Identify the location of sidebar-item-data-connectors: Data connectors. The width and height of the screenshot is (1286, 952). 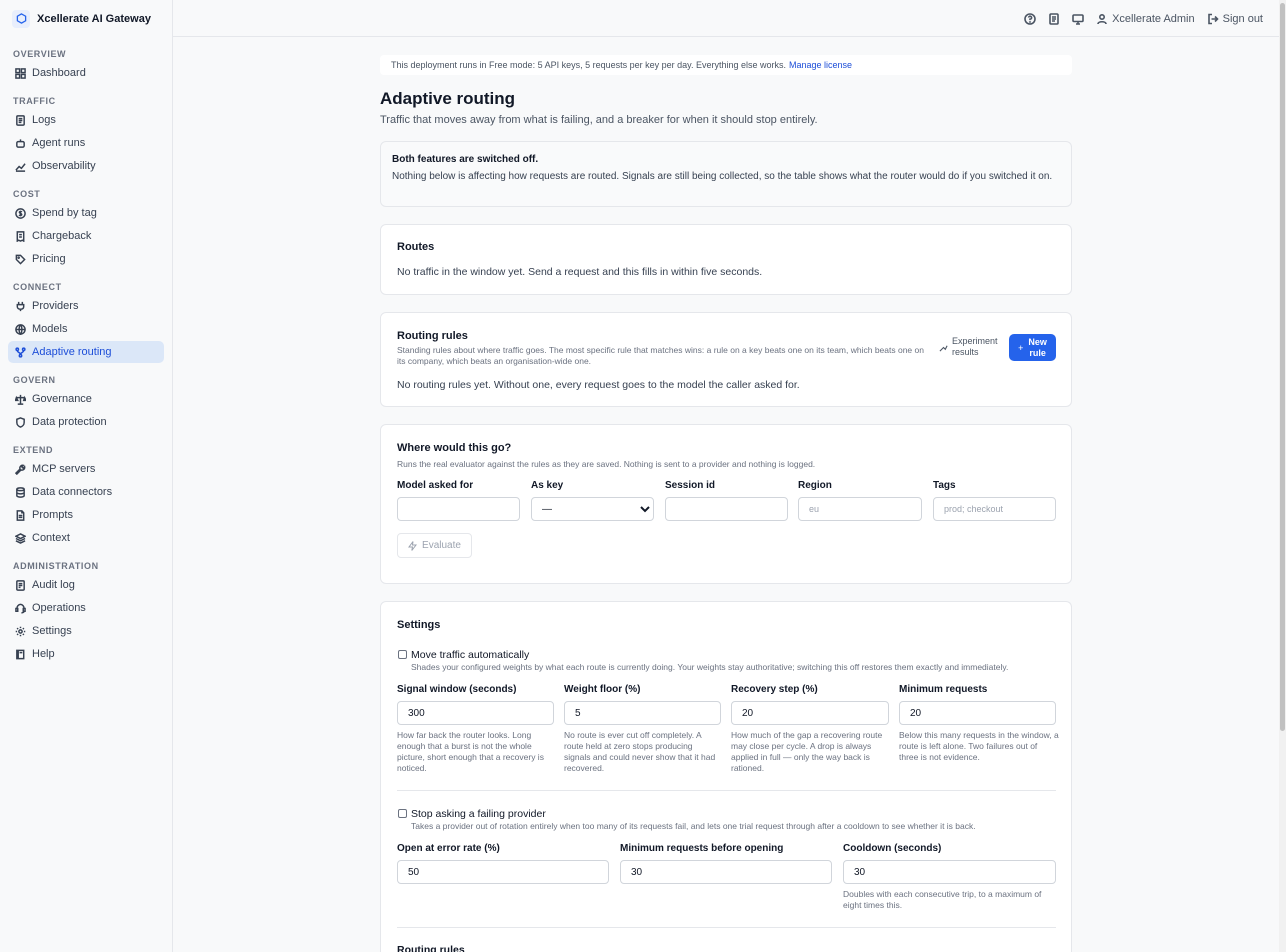
(86, 492).